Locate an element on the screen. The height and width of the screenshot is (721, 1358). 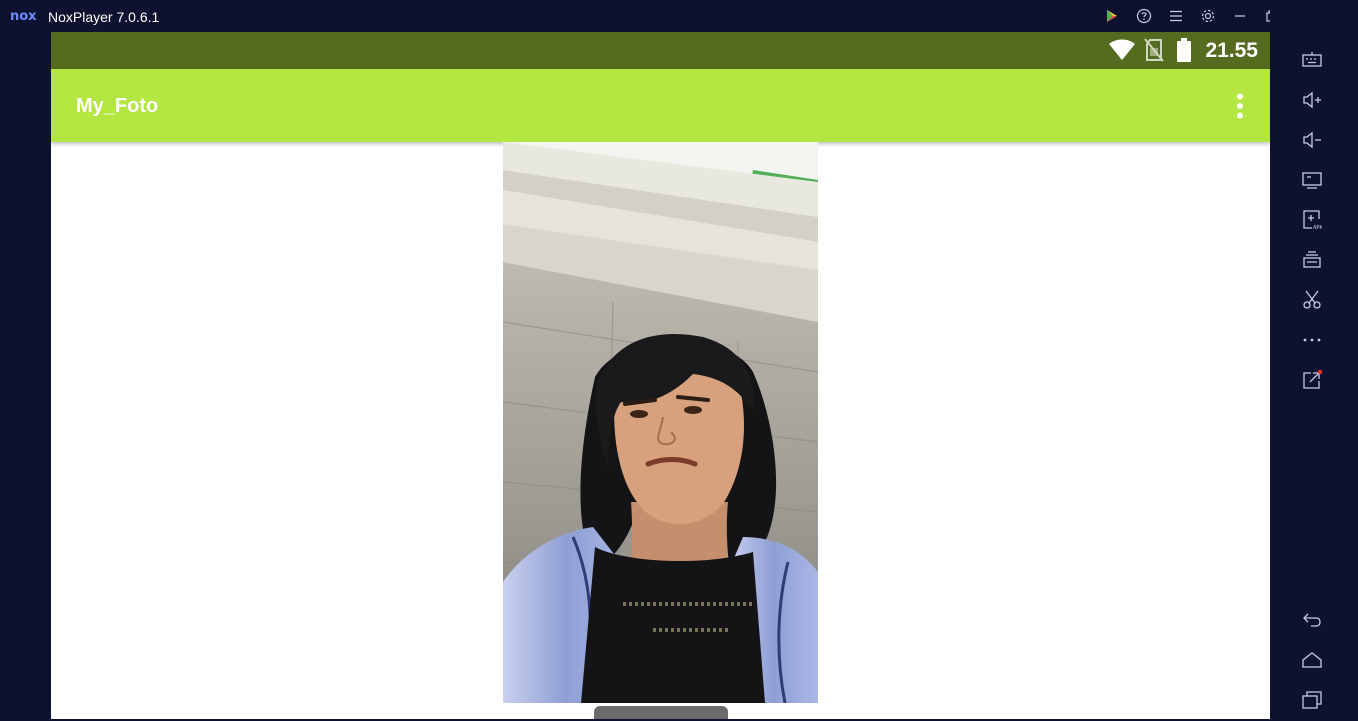
app-title: My_Foto is located at coordinates (117, 106).